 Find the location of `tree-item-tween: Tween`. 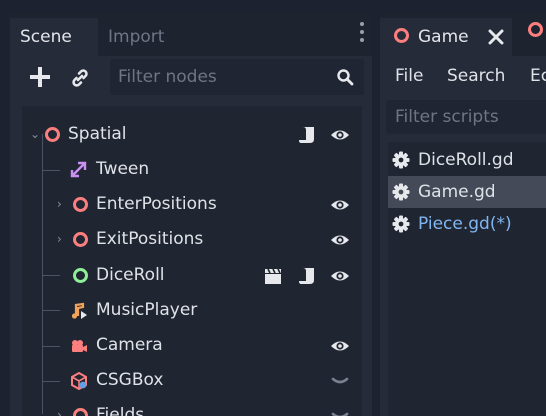

tree-item-tween: Tween is located at coordinates (192, 169).